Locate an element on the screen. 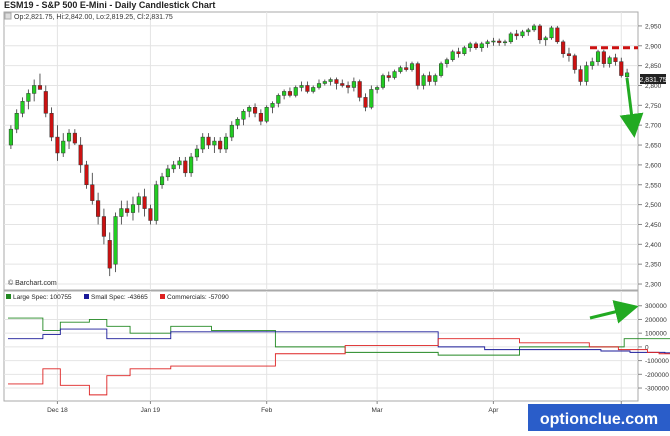  cot-y-tick-label: 100000 is located at coordinates (656, 334).